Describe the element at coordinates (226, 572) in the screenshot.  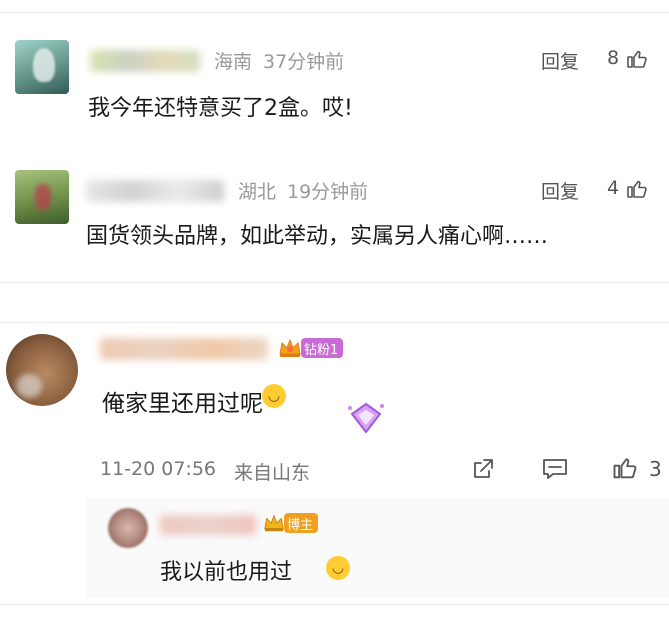
I see `reply-text: 我以前也用过` at that location.